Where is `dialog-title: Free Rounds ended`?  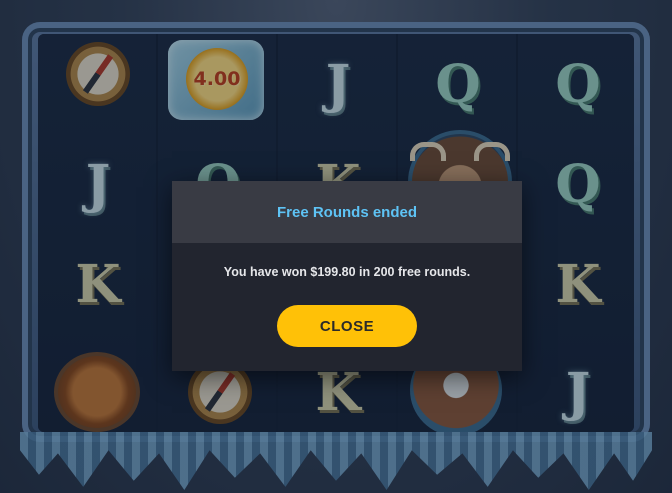 dialog-title: Free Rounds ended is located at coordinates (347, 212).